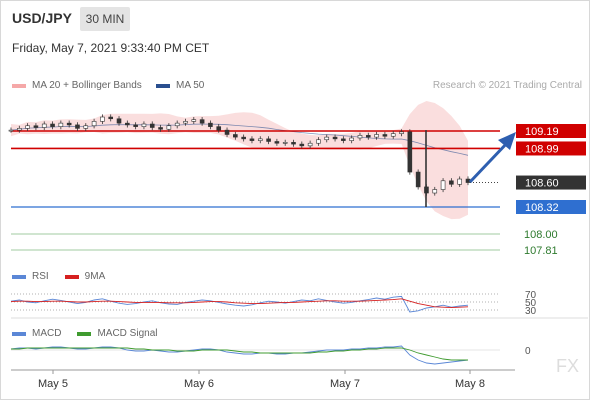 The width and height of the screenshot is (590, 400). Describe the element at coordinates (53, 384) in the screenshot. I see `x-axis-label: May 5` at that location.